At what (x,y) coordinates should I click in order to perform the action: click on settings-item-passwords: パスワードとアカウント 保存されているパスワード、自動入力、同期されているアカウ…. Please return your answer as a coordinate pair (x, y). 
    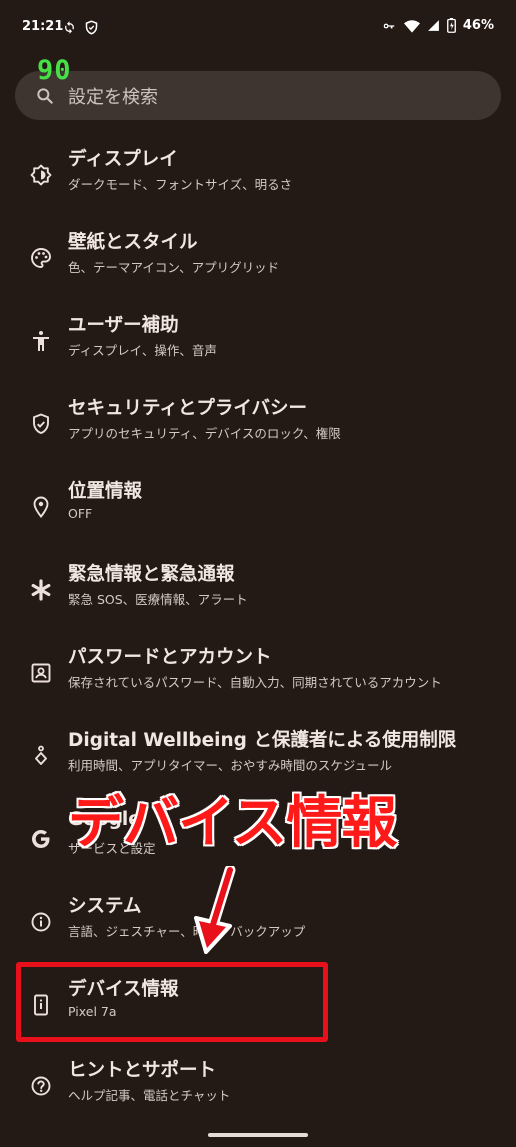
    Looking at the image, I should click on (258, 673).